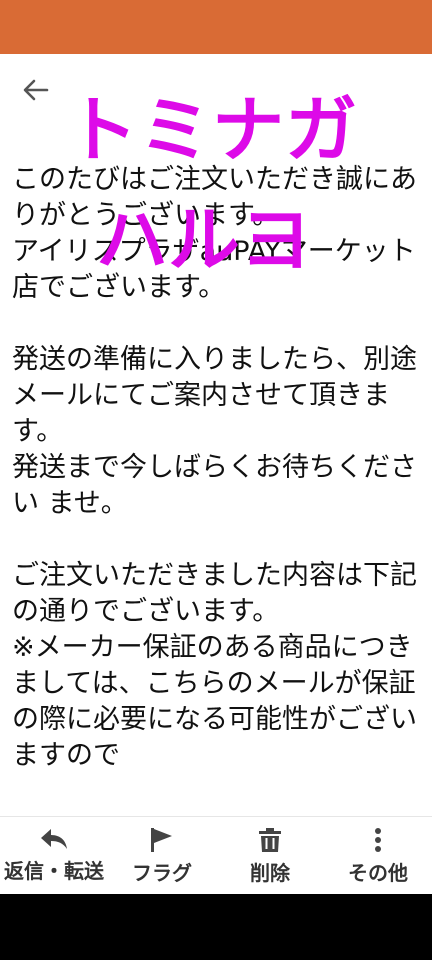 Image resolution: width=432 pixels, height=960 pixels. Describe the element at coordinates (270, 840) in the screenshot. I see `trash-icon` at that location.